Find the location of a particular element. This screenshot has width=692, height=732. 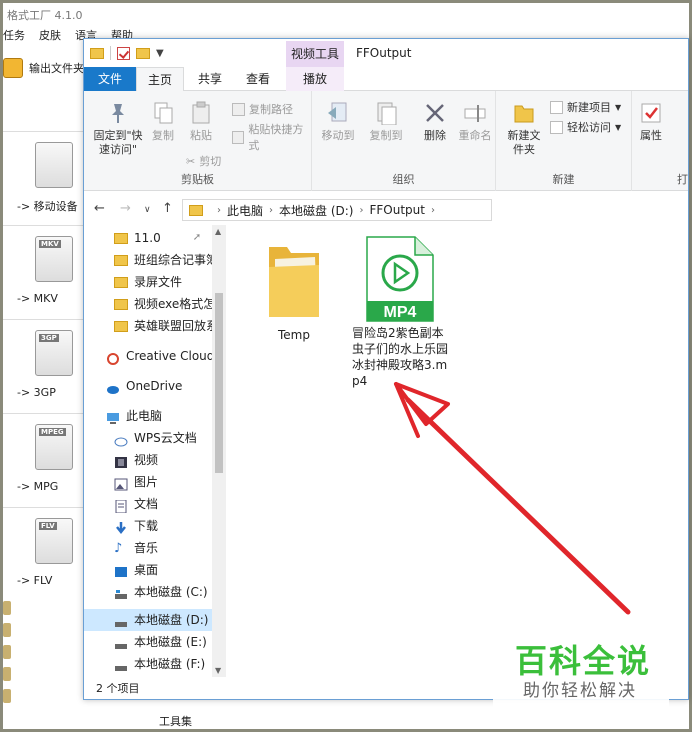

breadcrumb-ffoutput: FFOutput is located at coordinates (397, 210).